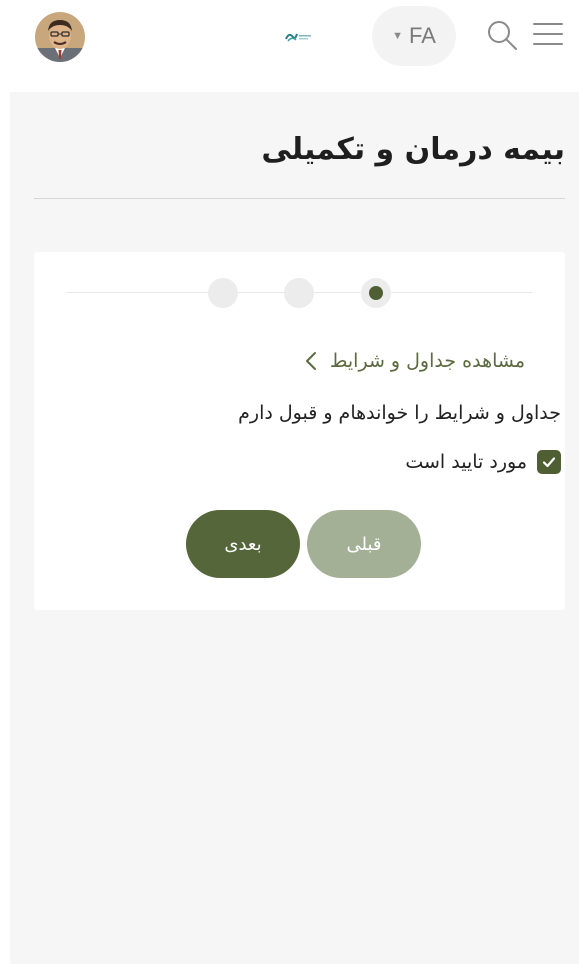 Image resolution: width=579 pixels, height=964 pixels. I want to click on confirm-checkbox, so click(549, 462).